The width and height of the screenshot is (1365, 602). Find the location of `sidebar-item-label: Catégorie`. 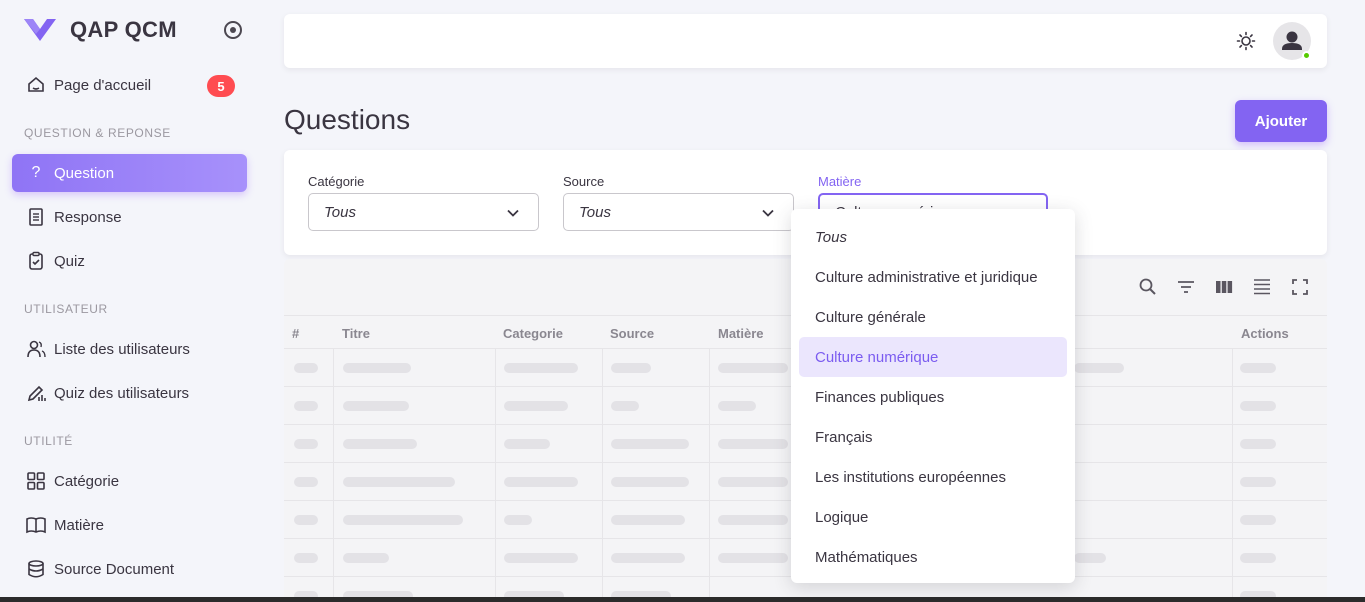

sidebar-item-label: Catégorie is located at coordinates (87, 481).